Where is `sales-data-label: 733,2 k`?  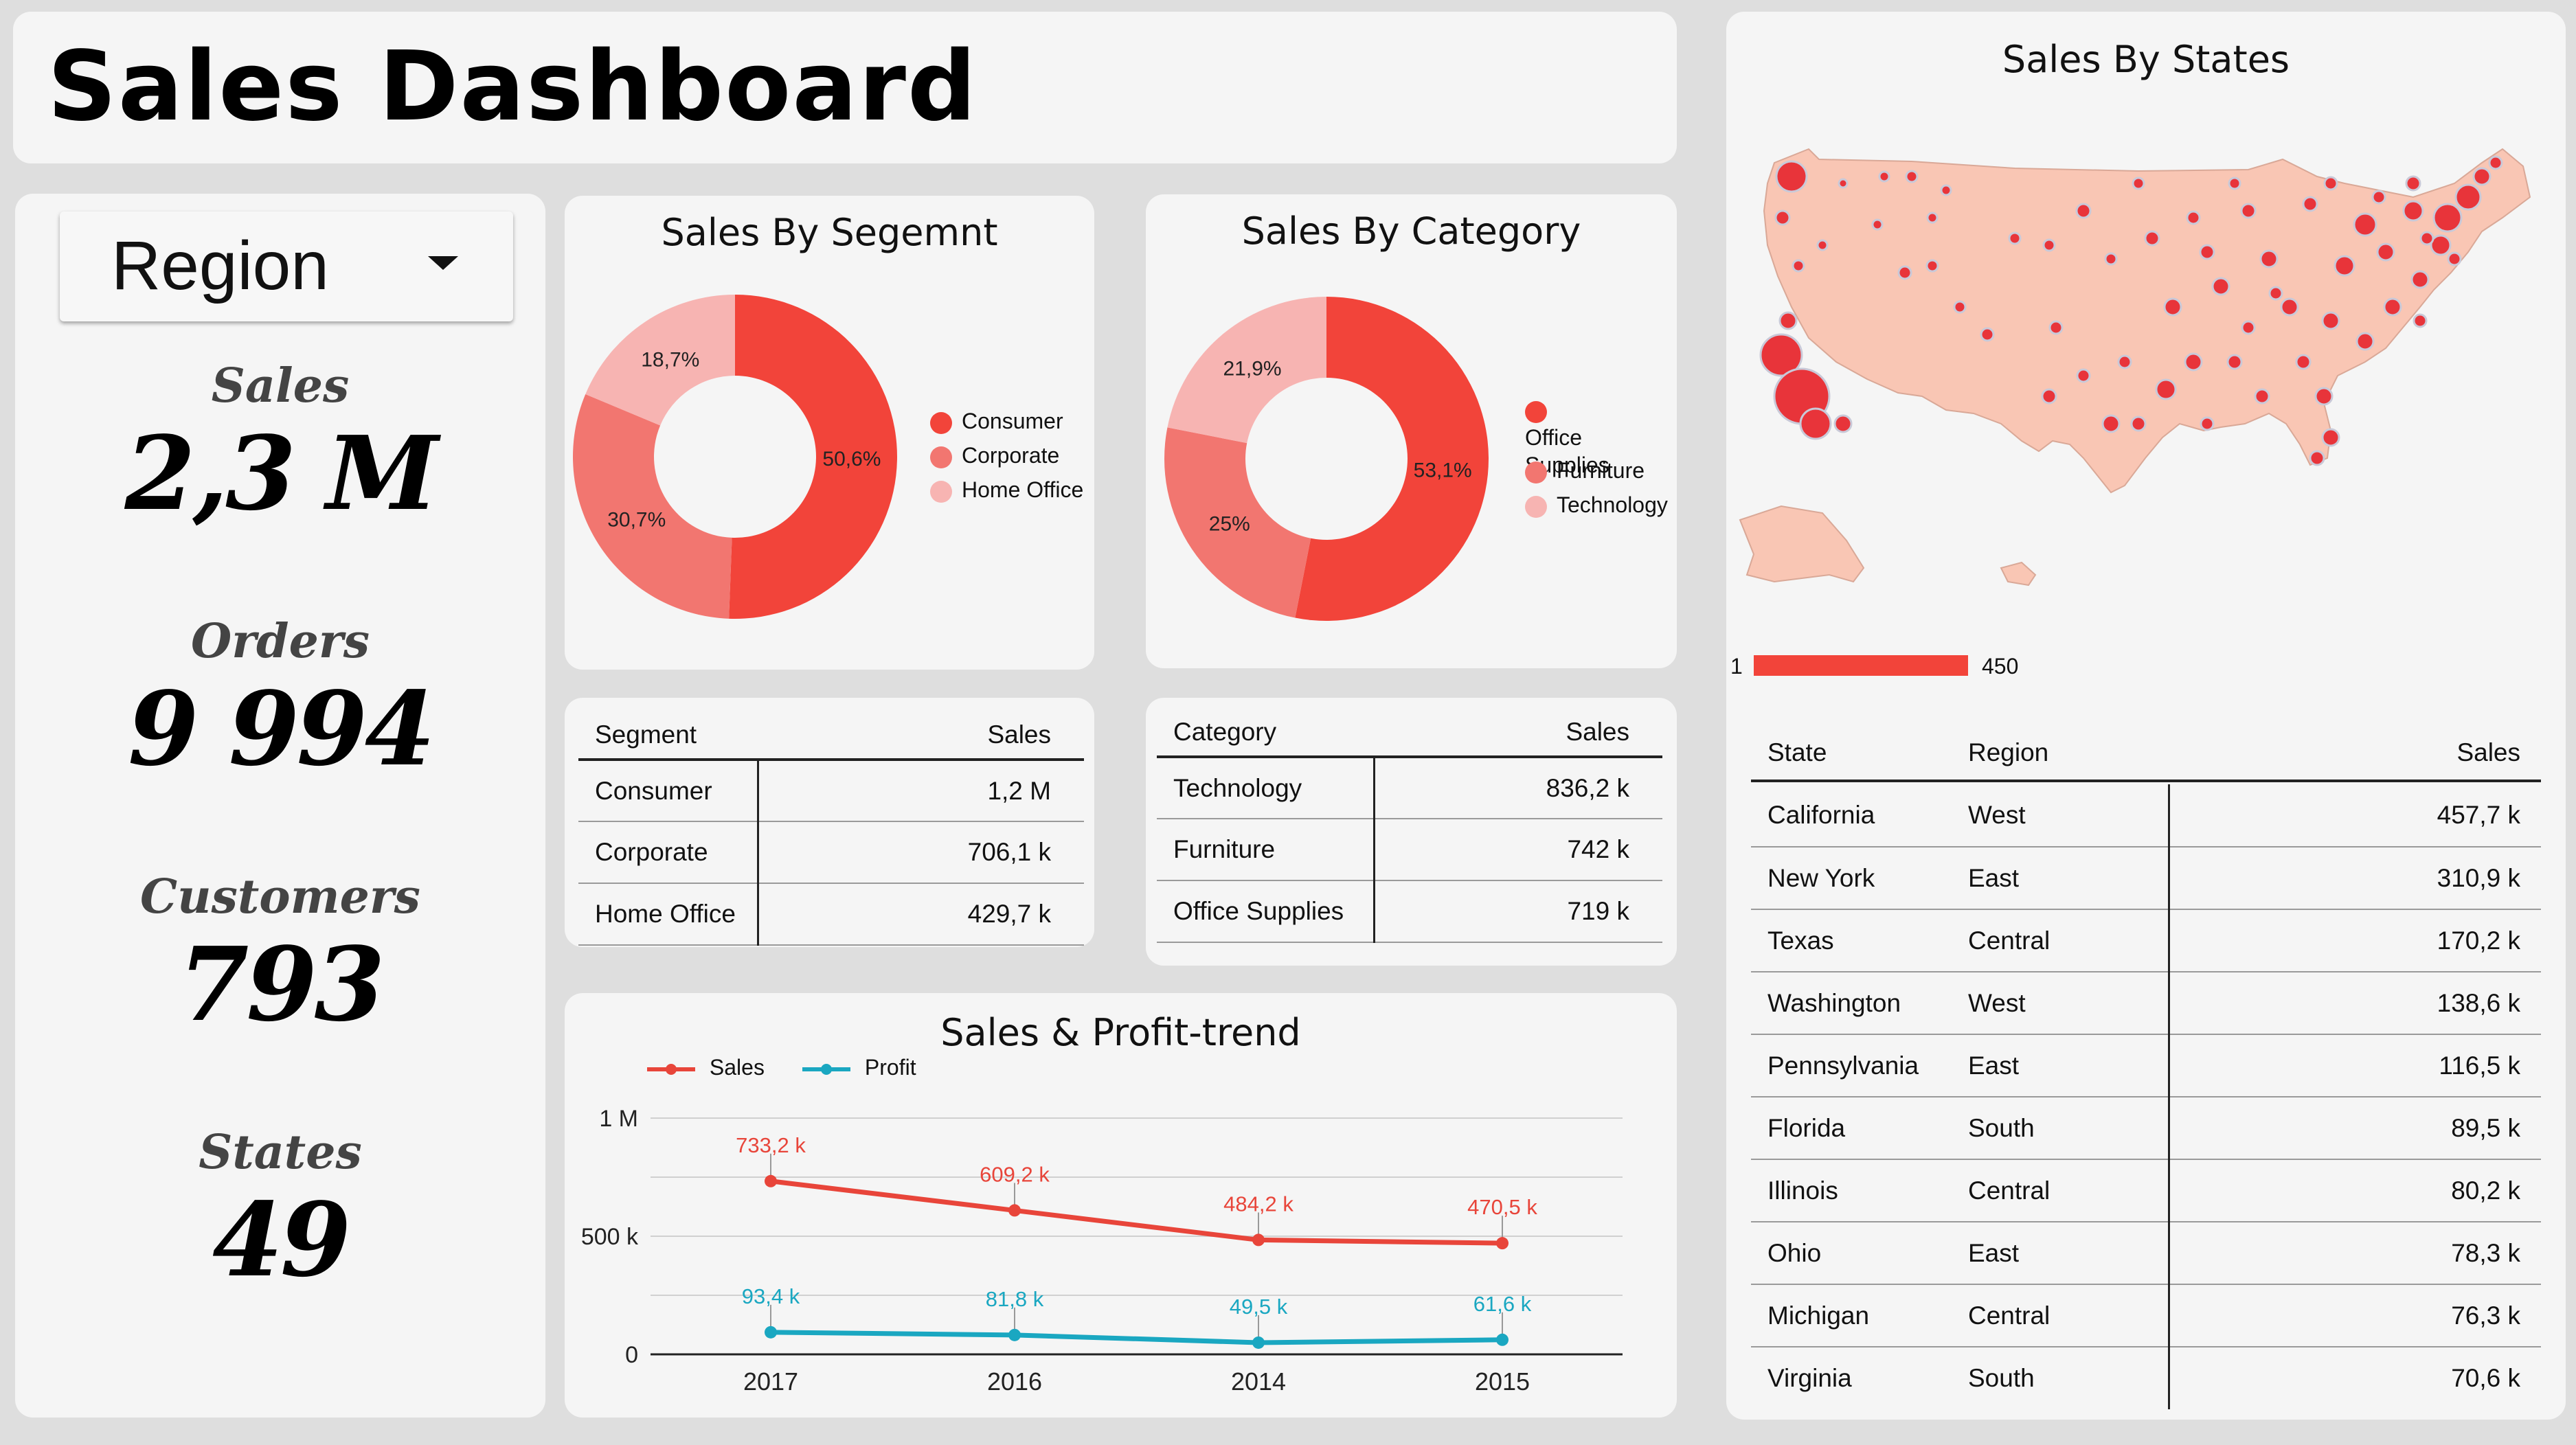
sales-data-label: 733,2 k is located at coordinates (771, 1145).